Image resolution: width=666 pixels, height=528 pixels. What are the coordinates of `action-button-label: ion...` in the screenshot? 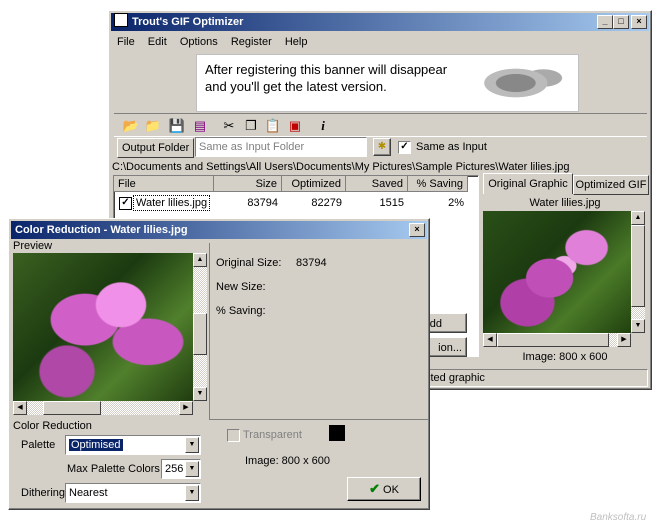 It's located at (450, 348).